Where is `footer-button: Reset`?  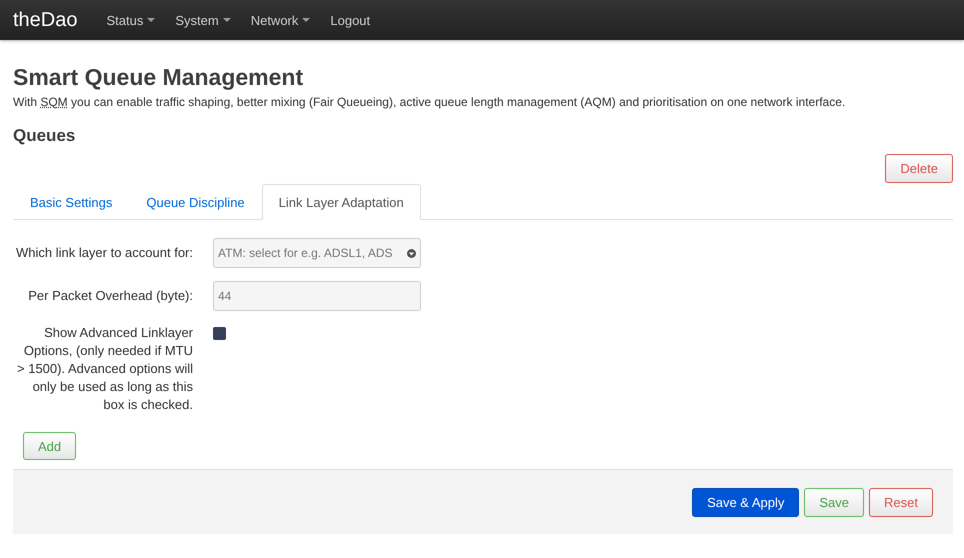 footer-button: Reset is located at coordinates (901, 502).